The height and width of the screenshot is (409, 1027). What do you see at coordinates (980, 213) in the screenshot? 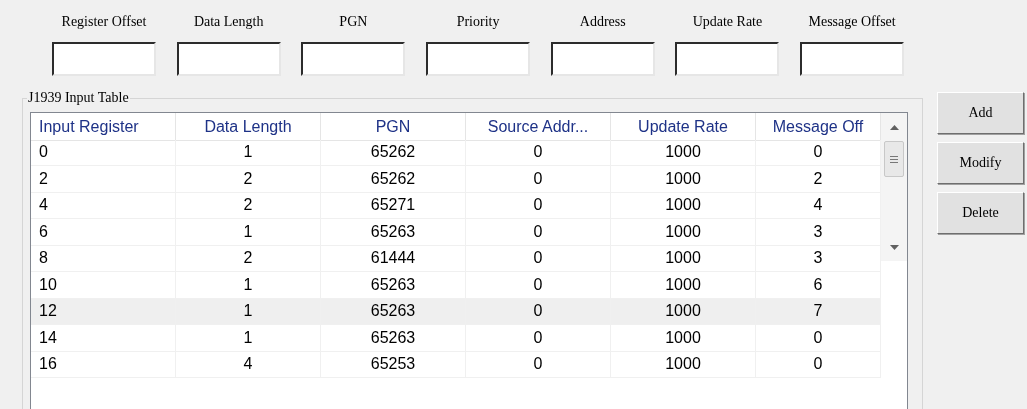
I see `action-button: Delete` at bounding box center [980, 213].